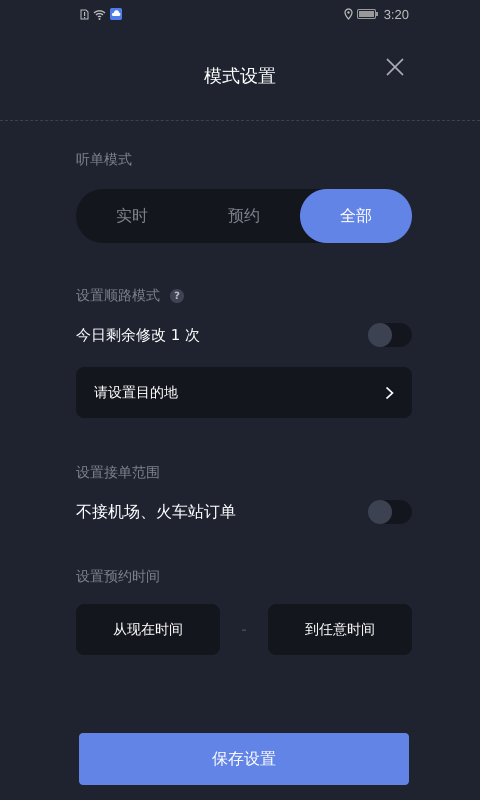 Image resolution: width=480 pixels, height=800 pixels. What do you see at coordinates (148, 629) in the screenshot?
I see `start-time-button: 从现在时间` at bounding box center [148, 629].